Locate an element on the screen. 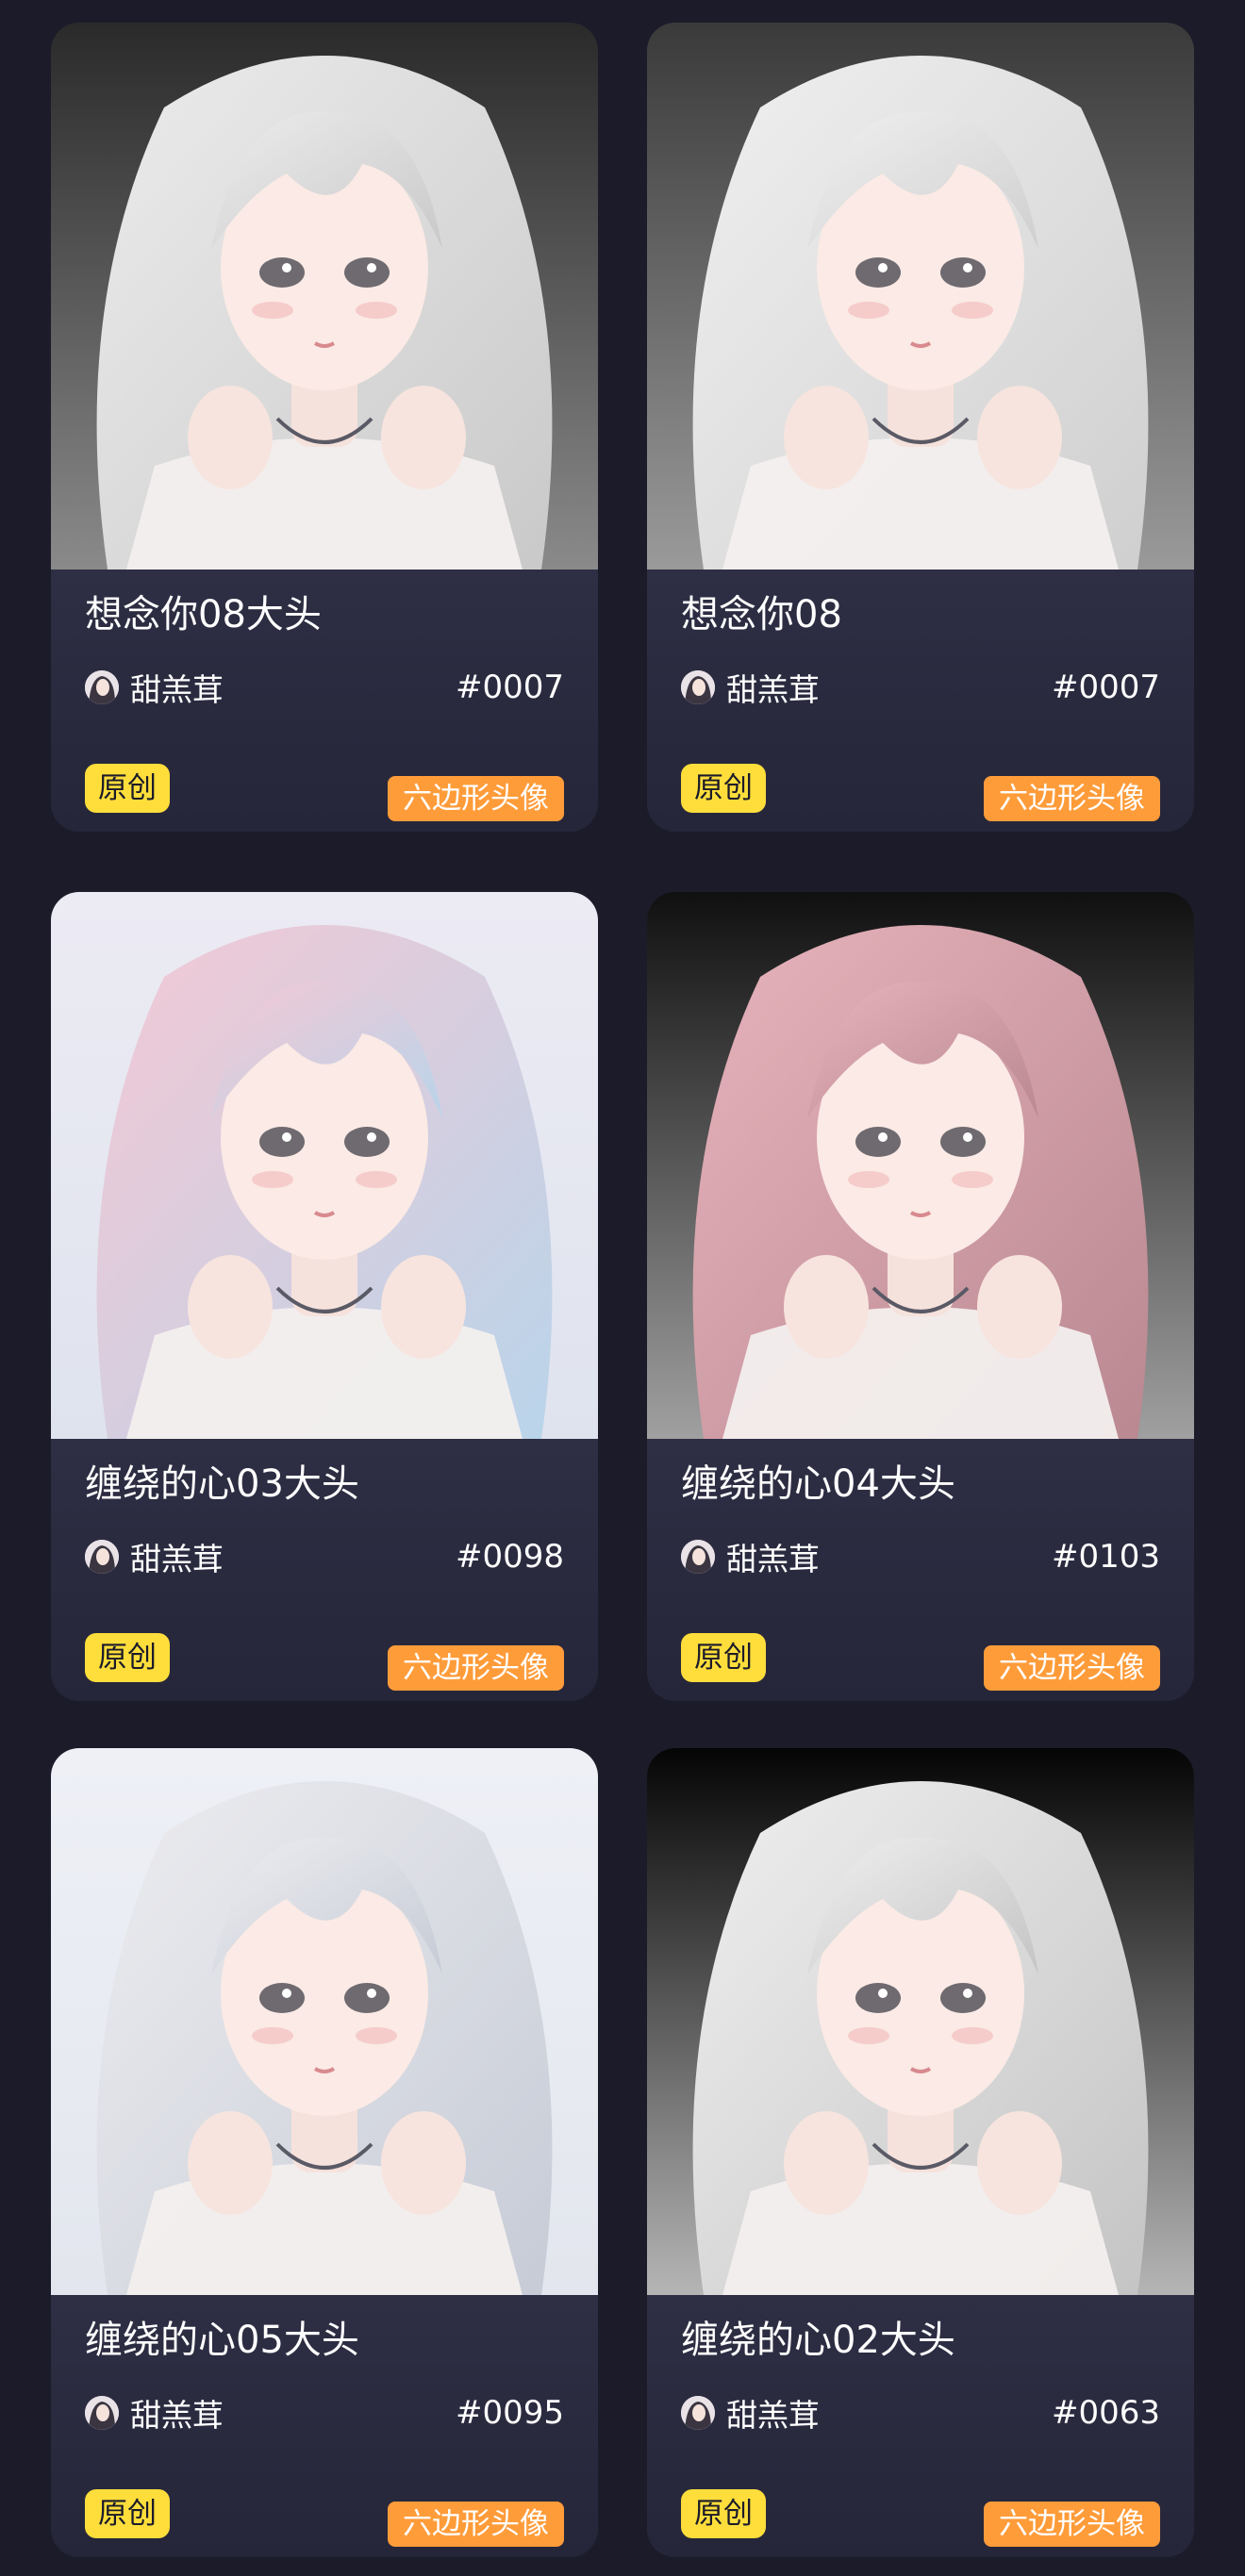 This screenshot has height=2576, width=1245. avatar-card: 缠绕的心02大头 甜羔茸 #0063 原创 六边形头像 is located at coordinates (921, 2152).